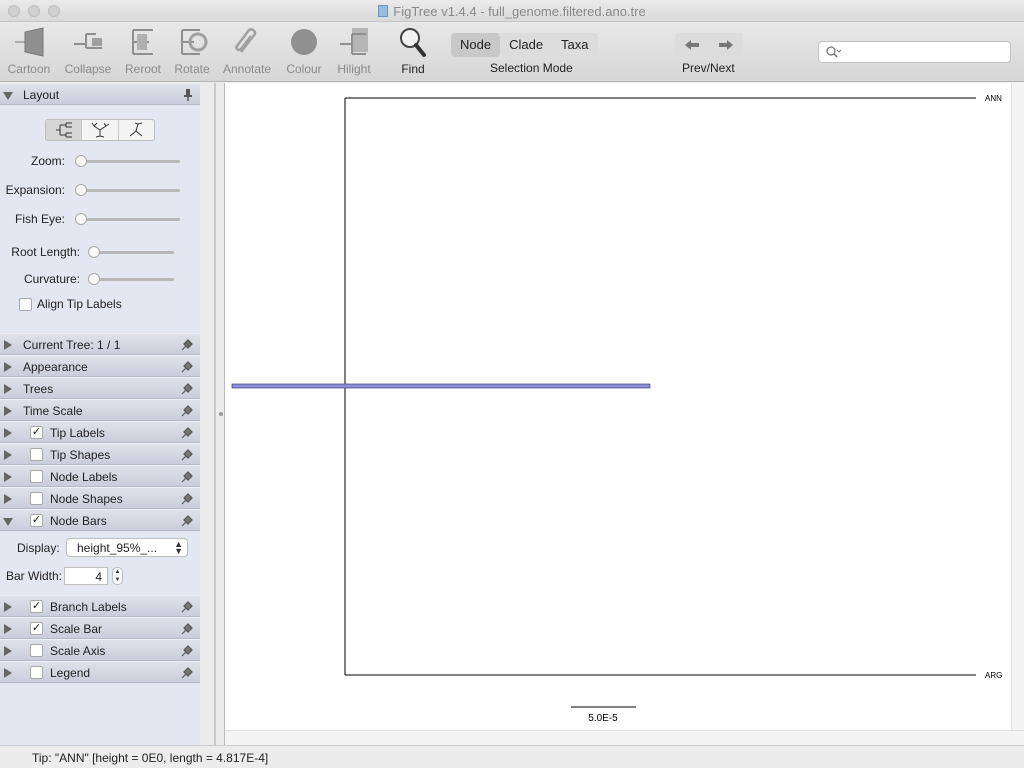  What do you see at coordinates (25, 304) in the screenshot?
I see `align-tip-labels-checkbox` at bounding box center [25, 304].